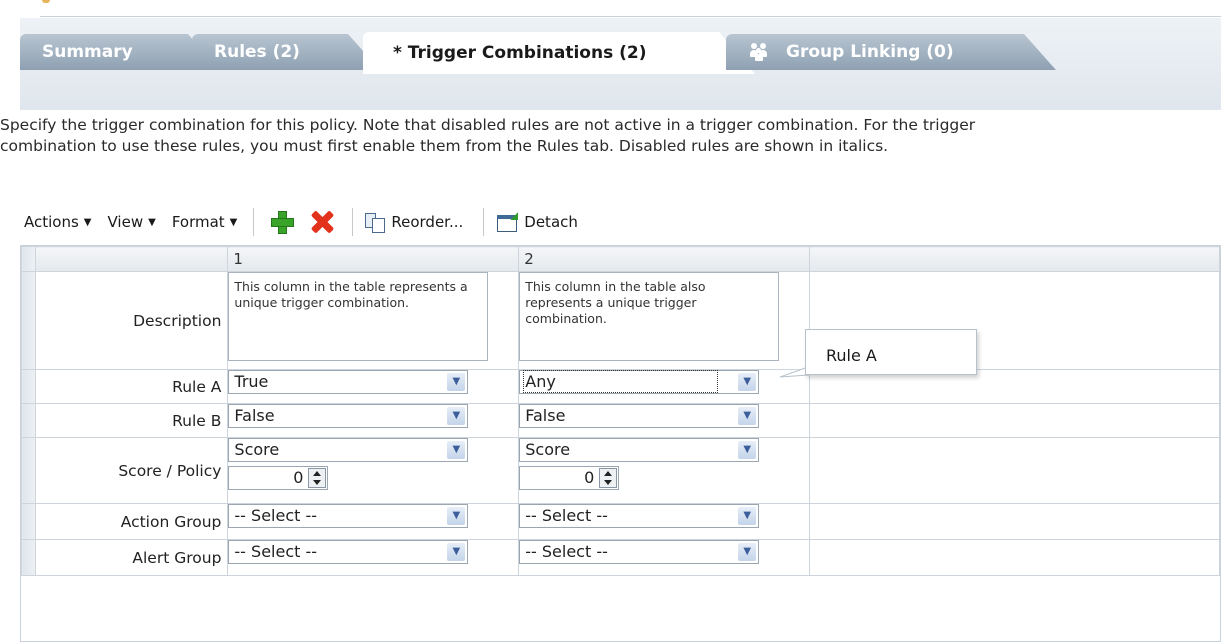 This screenshot has height=642, width=1221. Describe the element at coordinates (639, 450) in the screenshot. I see `score-policy-select-2: Score ▼` at that location.